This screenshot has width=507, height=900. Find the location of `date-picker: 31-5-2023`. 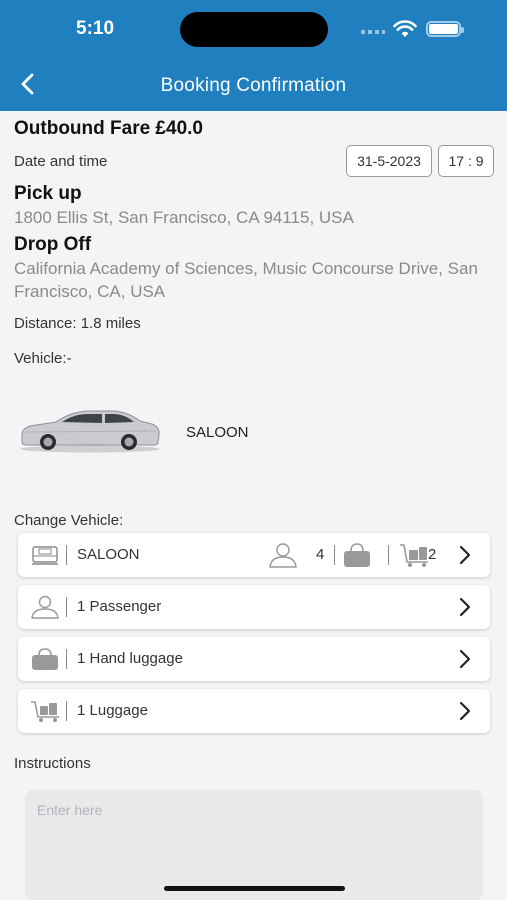

date-picker: 31-5-2023 is located at coordinates (389, 161).